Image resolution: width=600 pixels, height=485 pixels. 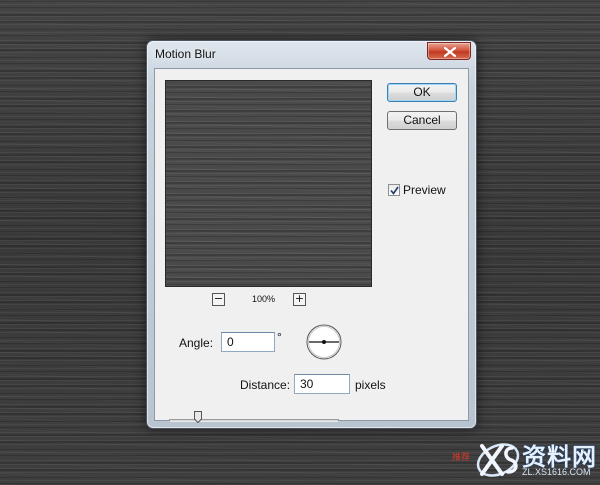 I want to click on close-icon, so click(x=450, y=52).